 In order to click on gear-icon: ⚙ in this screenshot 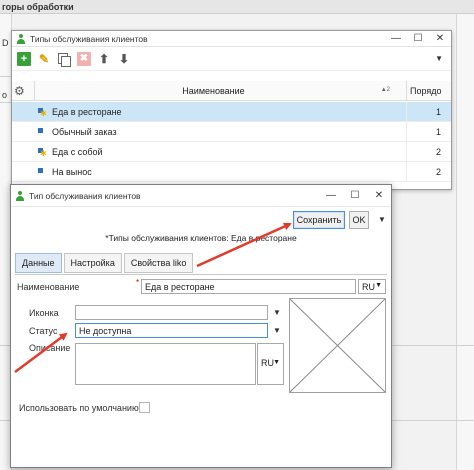, I will do `click(19, 91)`.